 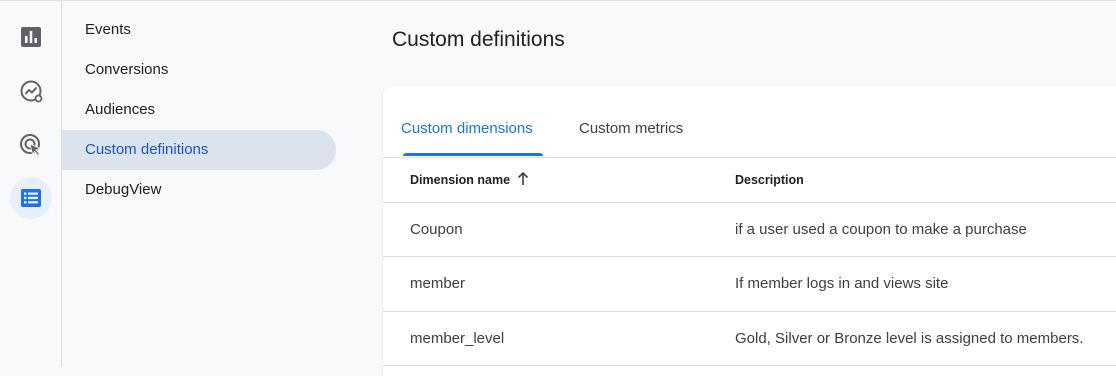 I want to click on table-header: Dimension name Description, so click(x=749, y=180).